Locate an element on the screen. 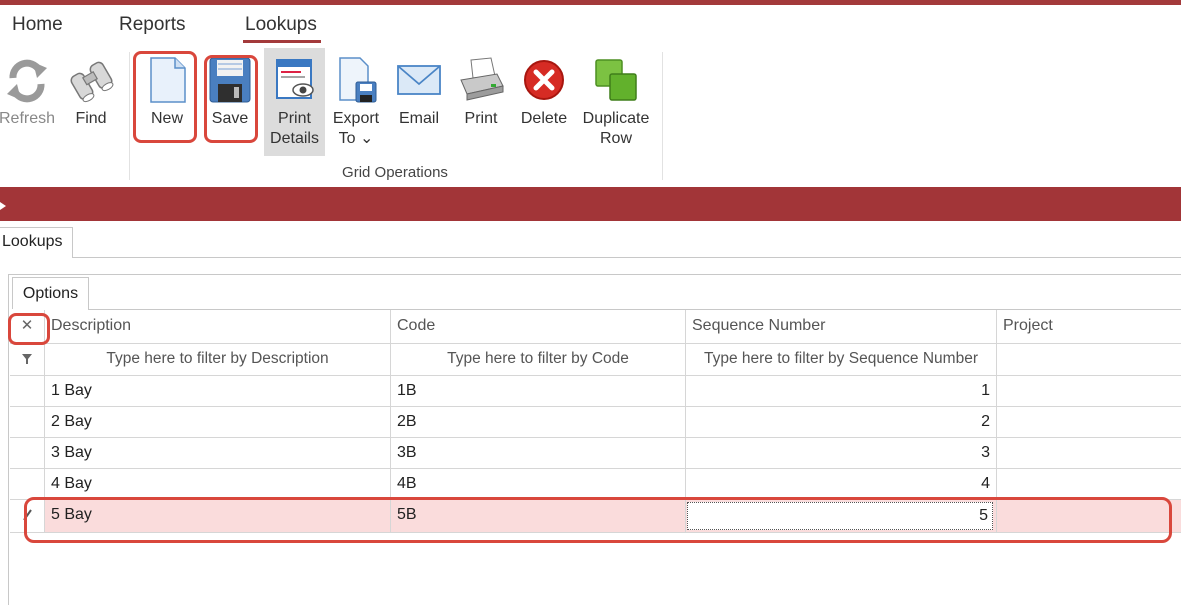  refresh-button: Refresh is located at coordinates (29, 103).